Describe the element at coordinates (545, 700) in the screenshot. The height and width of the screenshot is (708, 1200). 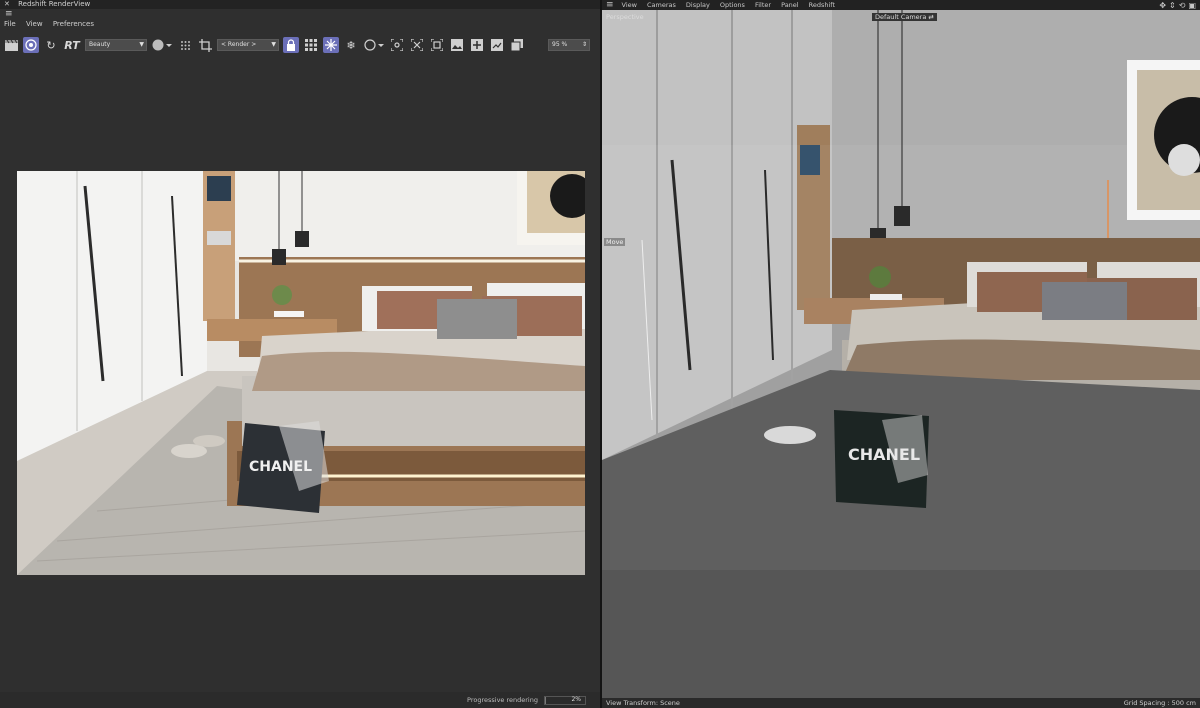
I see `render-progress-fill` at that location.